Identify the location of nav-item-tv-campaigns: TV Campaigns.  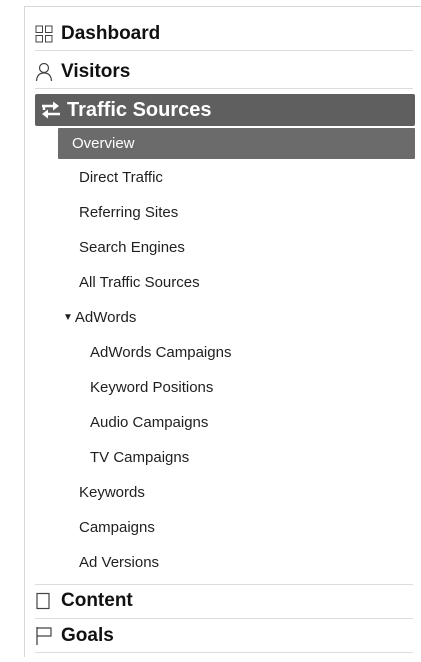
(139, 457).